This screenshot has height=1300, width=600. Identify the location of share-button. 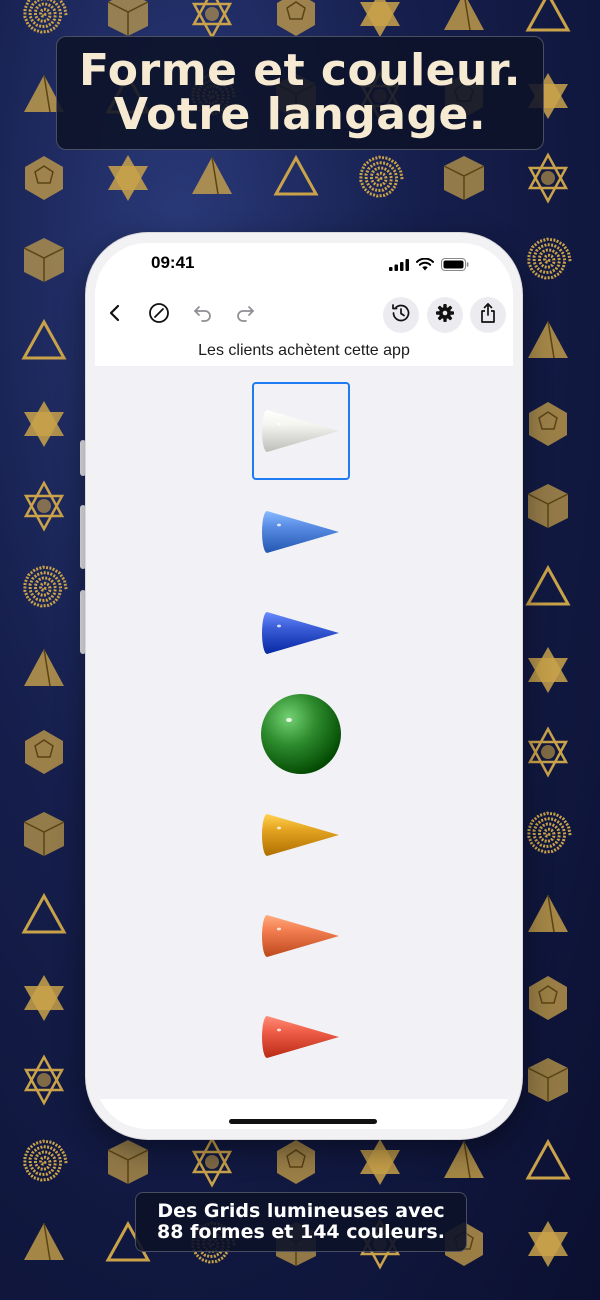
(488, 315).